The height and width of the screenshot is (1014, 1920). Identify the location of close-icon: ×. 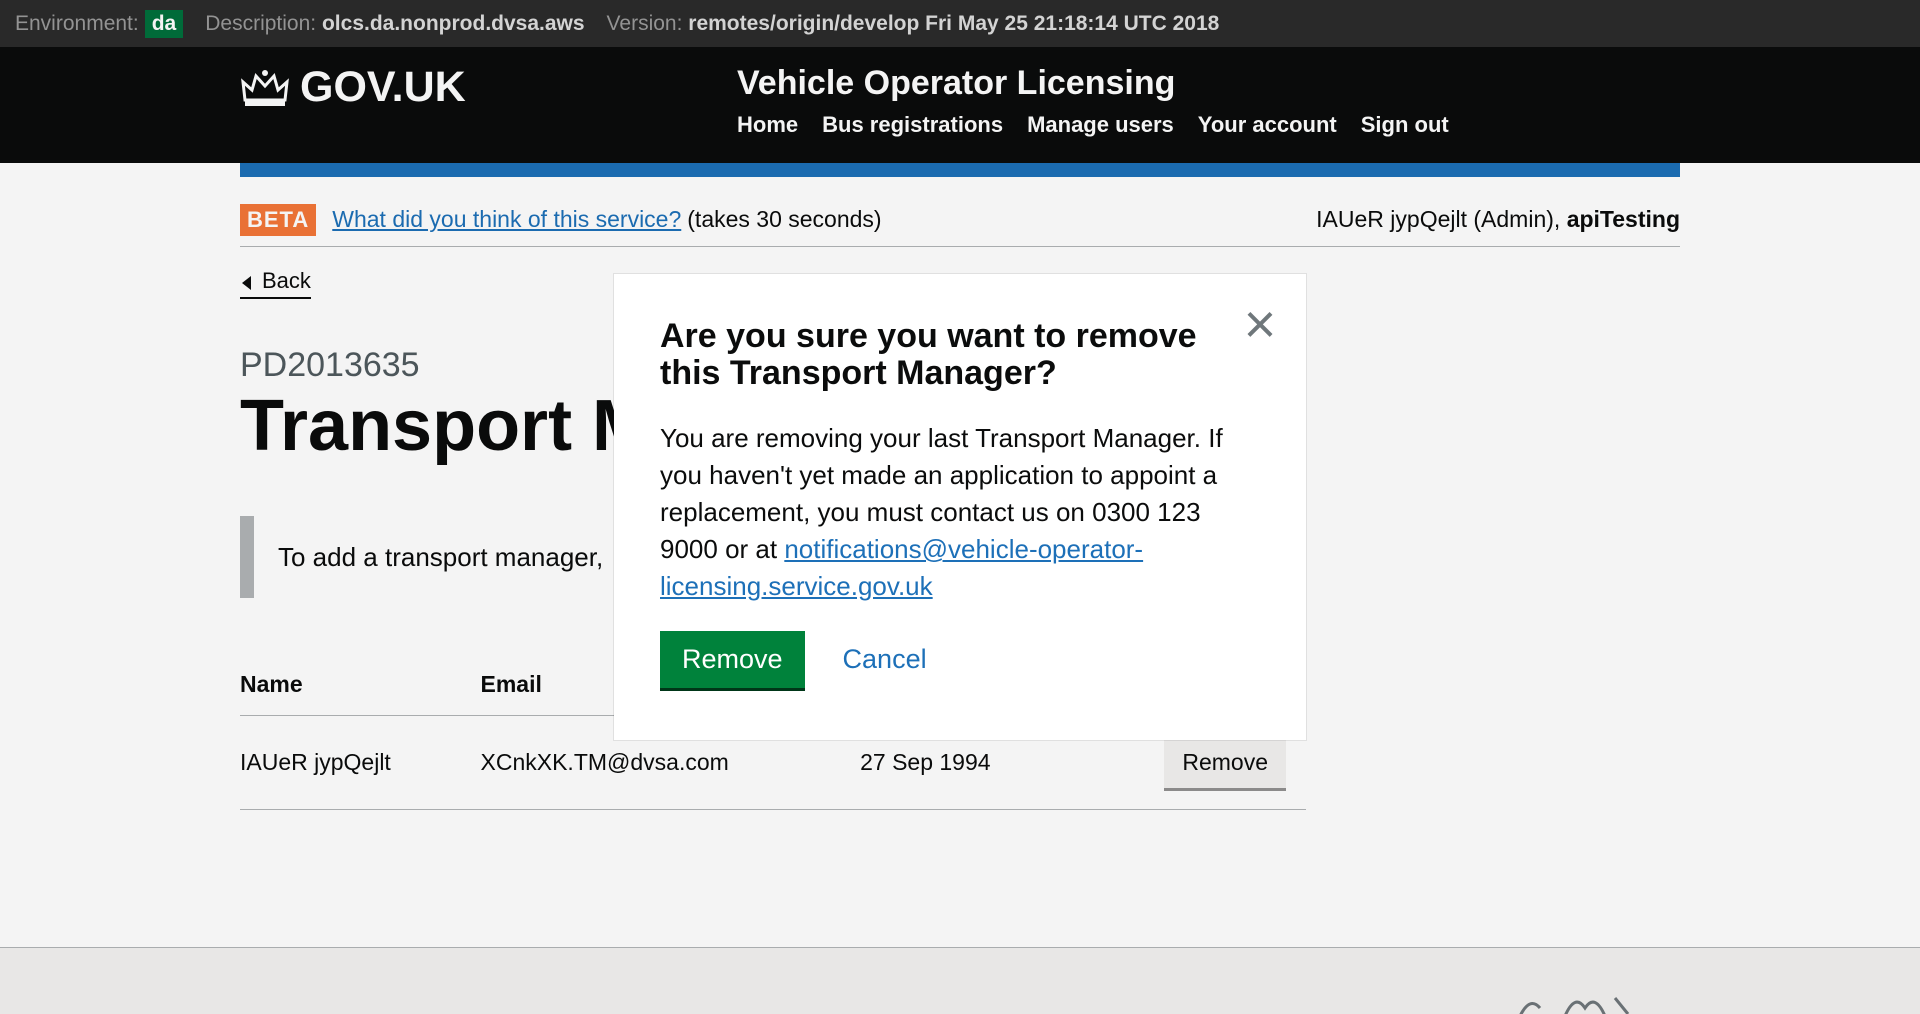
(1260, 324).